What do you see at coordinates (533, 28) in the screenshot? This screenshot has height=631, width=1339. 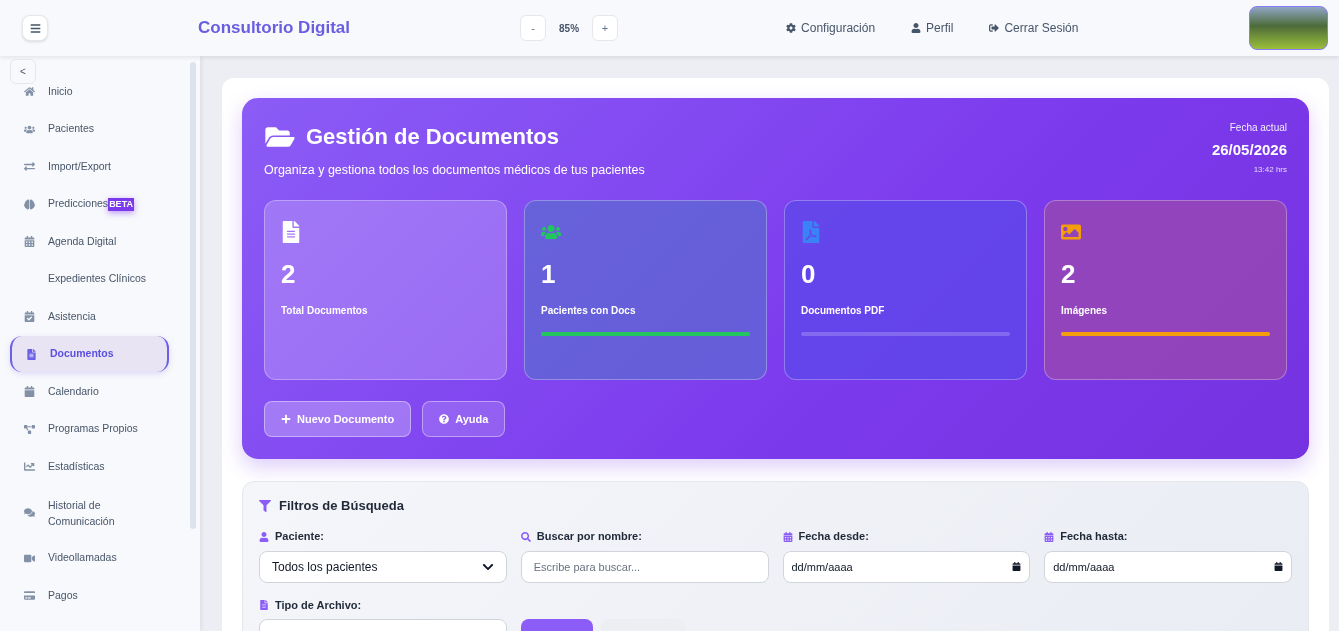 I see `zoom-out-button: -` at bounding box center [533, 28].